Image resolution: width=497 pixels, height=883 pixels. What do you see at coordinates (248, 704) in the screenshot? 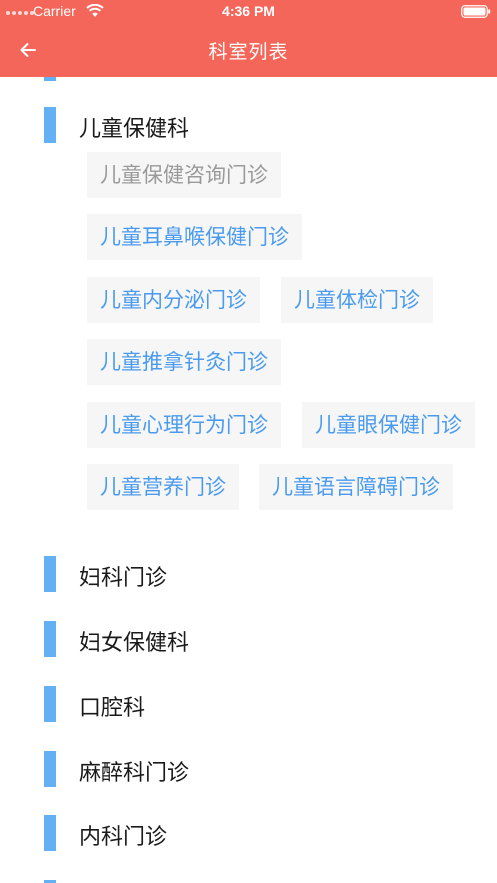
I see `department-header: 口腔科` at bounding box center [248, 704].